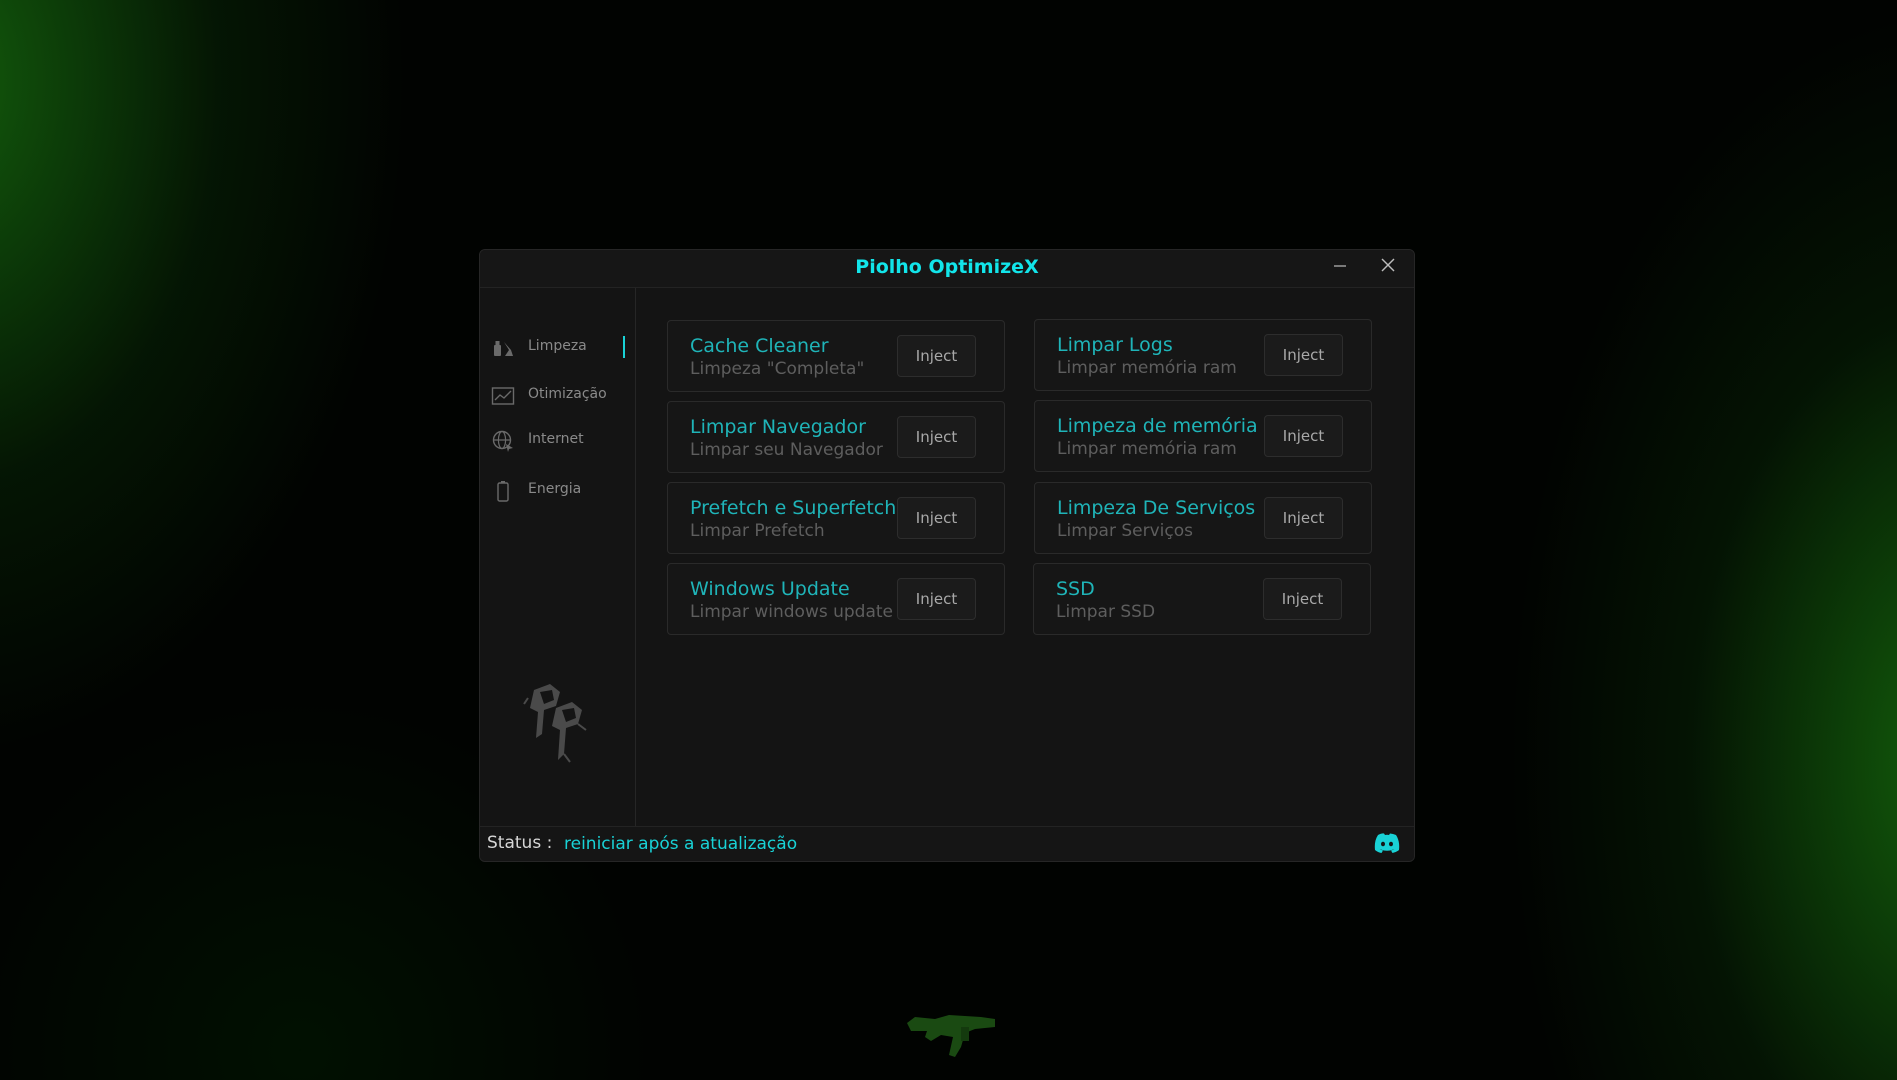  I want to click on card-title: Limpeza De Serviços, so click(1156, 508).